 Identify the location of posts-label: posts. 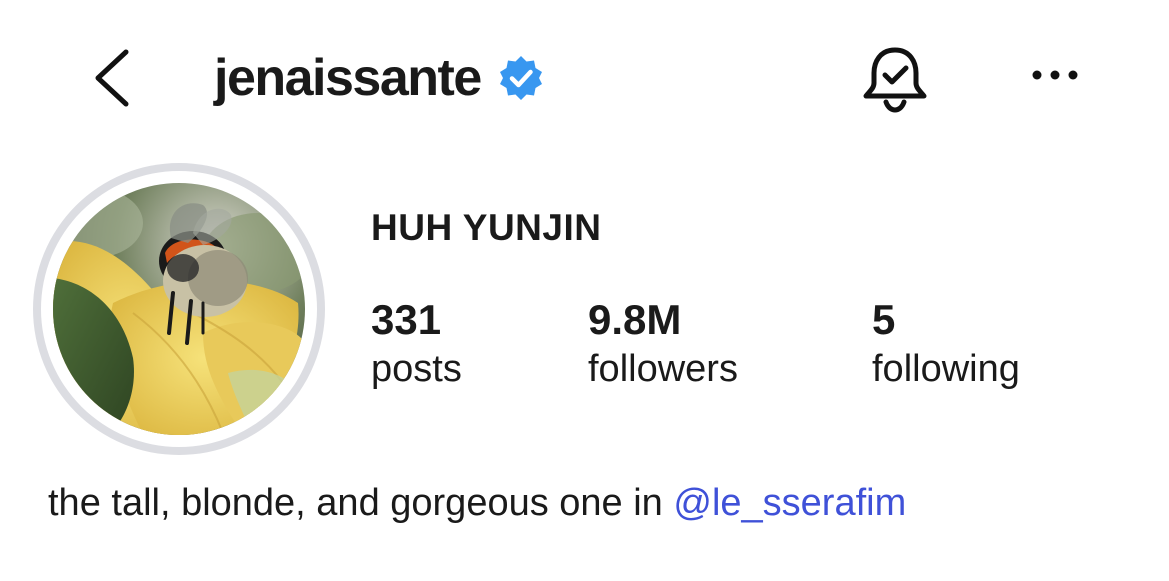
(416, 369).